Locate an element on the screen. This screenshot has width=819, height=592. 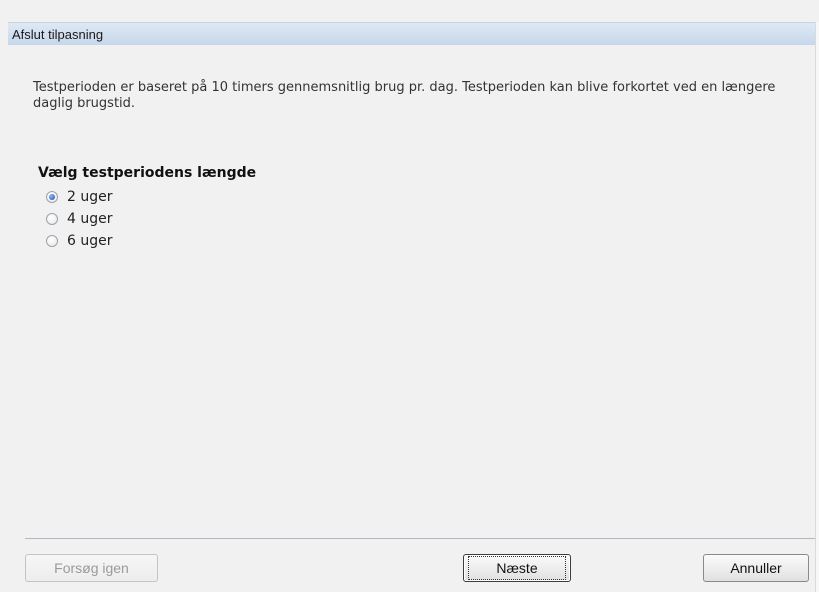
next-button: Næste is located at coordinates (517, 568).